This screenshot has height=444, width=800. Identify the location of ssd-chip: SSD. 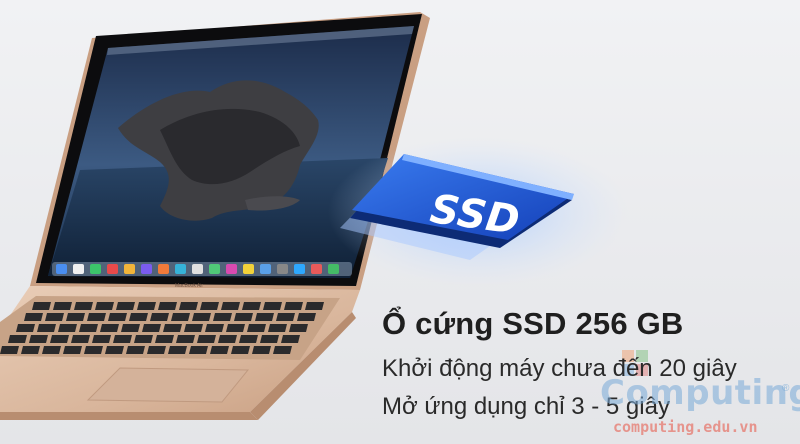
(478, 212).